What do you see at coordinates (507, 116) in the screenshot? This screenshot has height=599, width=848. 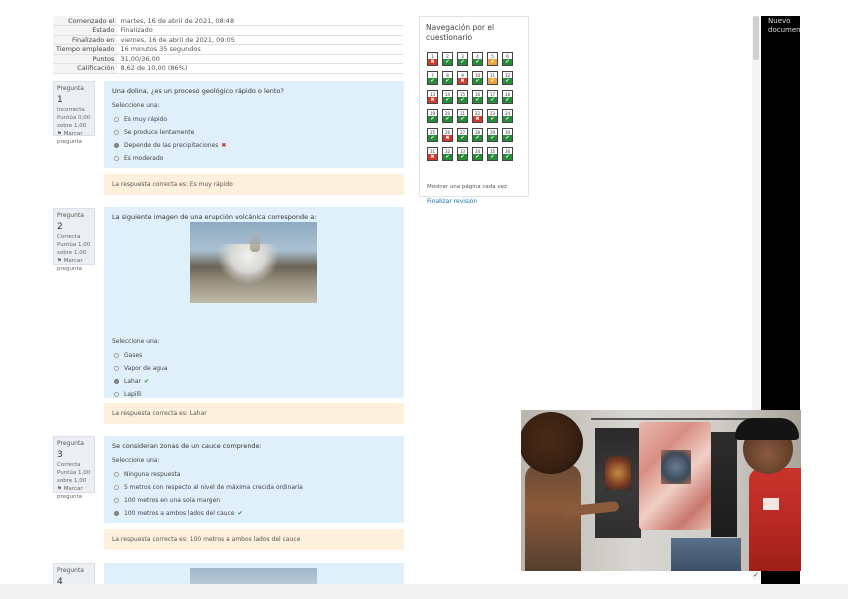 I see `question-nav-button: 24 ✔` at bounding box center [507, 116].